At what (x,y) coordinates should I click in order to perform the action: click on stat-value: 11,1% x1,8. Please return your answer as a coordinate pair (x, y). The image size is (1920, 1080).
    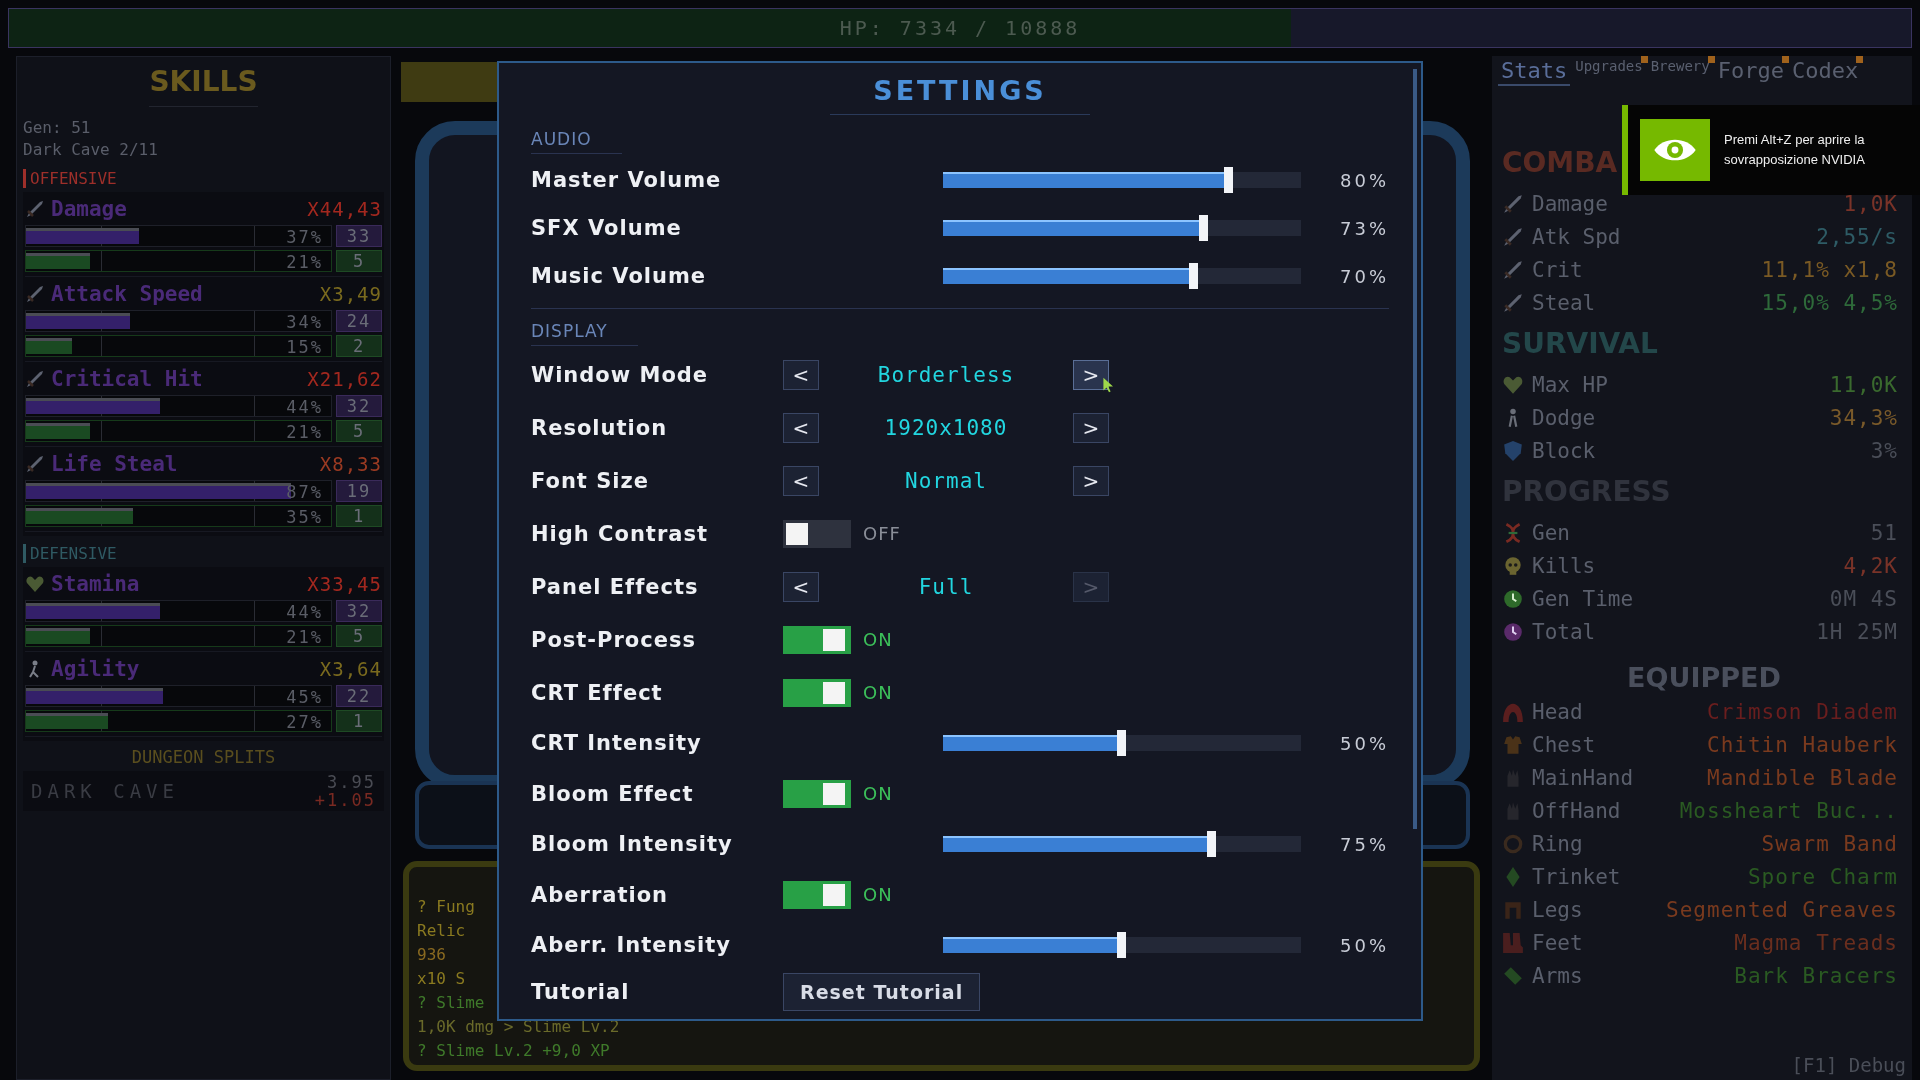
    Looking at the image, I should click on (1829, 269).